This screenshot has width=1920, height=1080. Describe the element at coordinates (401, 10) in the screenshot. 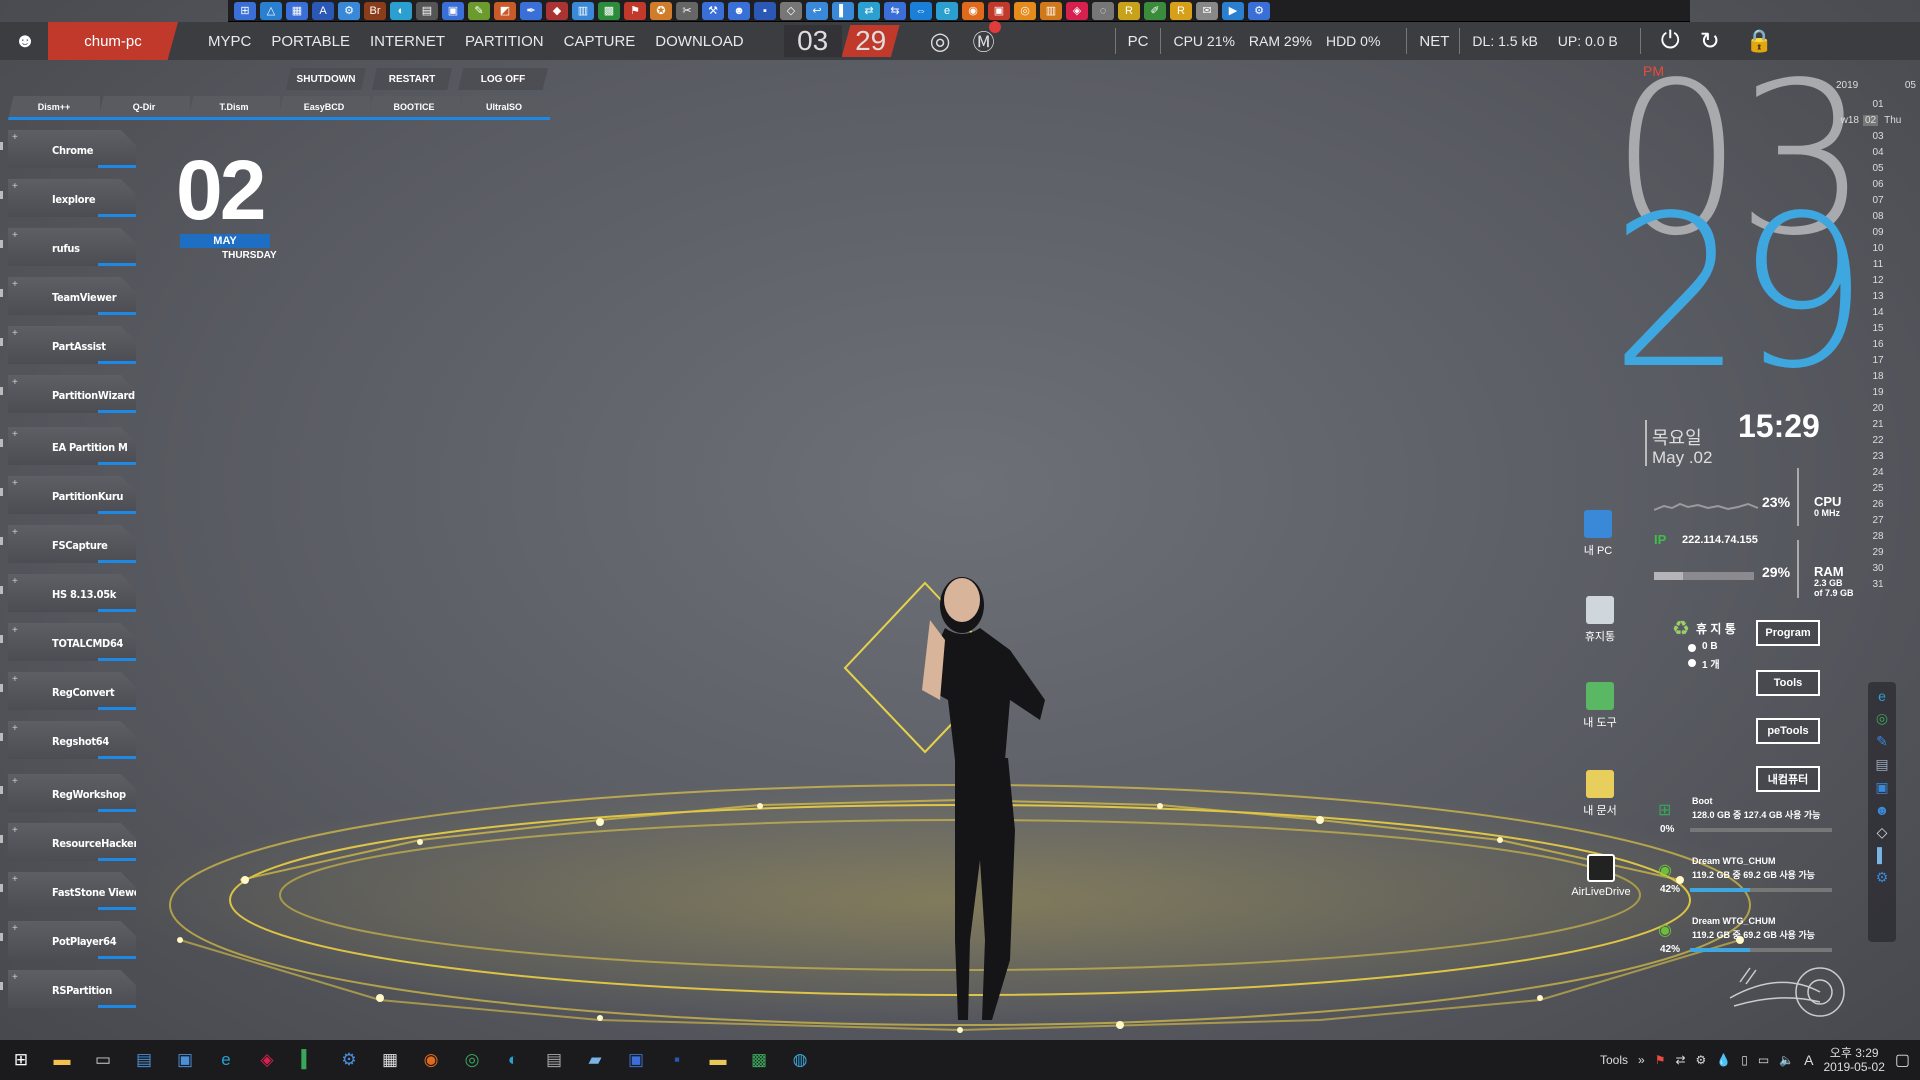

I see `disk-icon: ◐` at that location.